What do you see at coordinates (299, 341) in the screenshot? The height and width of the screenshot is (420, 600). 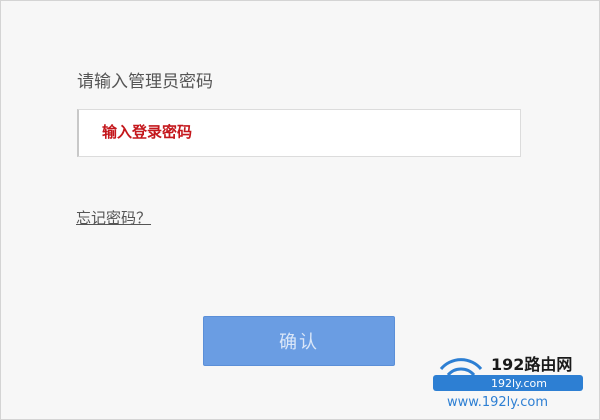 I see `confirm-button: 确认` at bounding box center [299, 341].